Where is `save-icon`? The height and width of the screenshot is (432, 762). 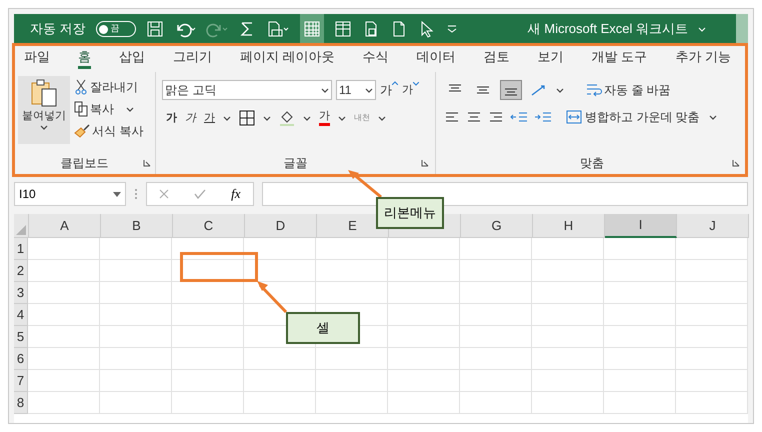
save-icon is located at coordinates (155, 29).